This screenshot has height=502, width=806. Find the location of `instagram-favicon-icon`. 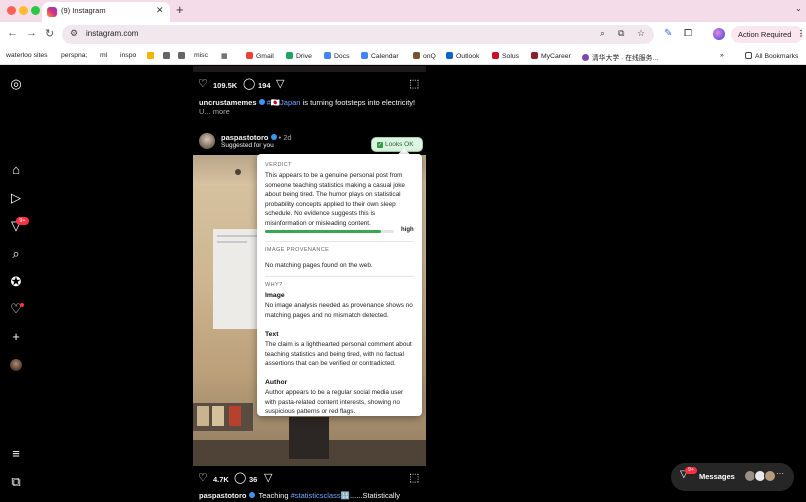

instagram-favicon-icon is located at coordinates (52, 12).